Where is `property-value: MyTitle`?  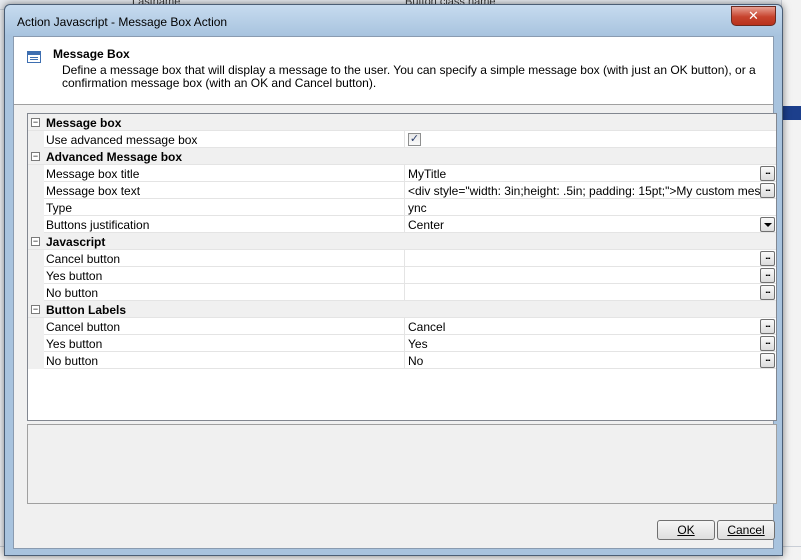
property-value: MyTitle is located at coordinates (584, 174).